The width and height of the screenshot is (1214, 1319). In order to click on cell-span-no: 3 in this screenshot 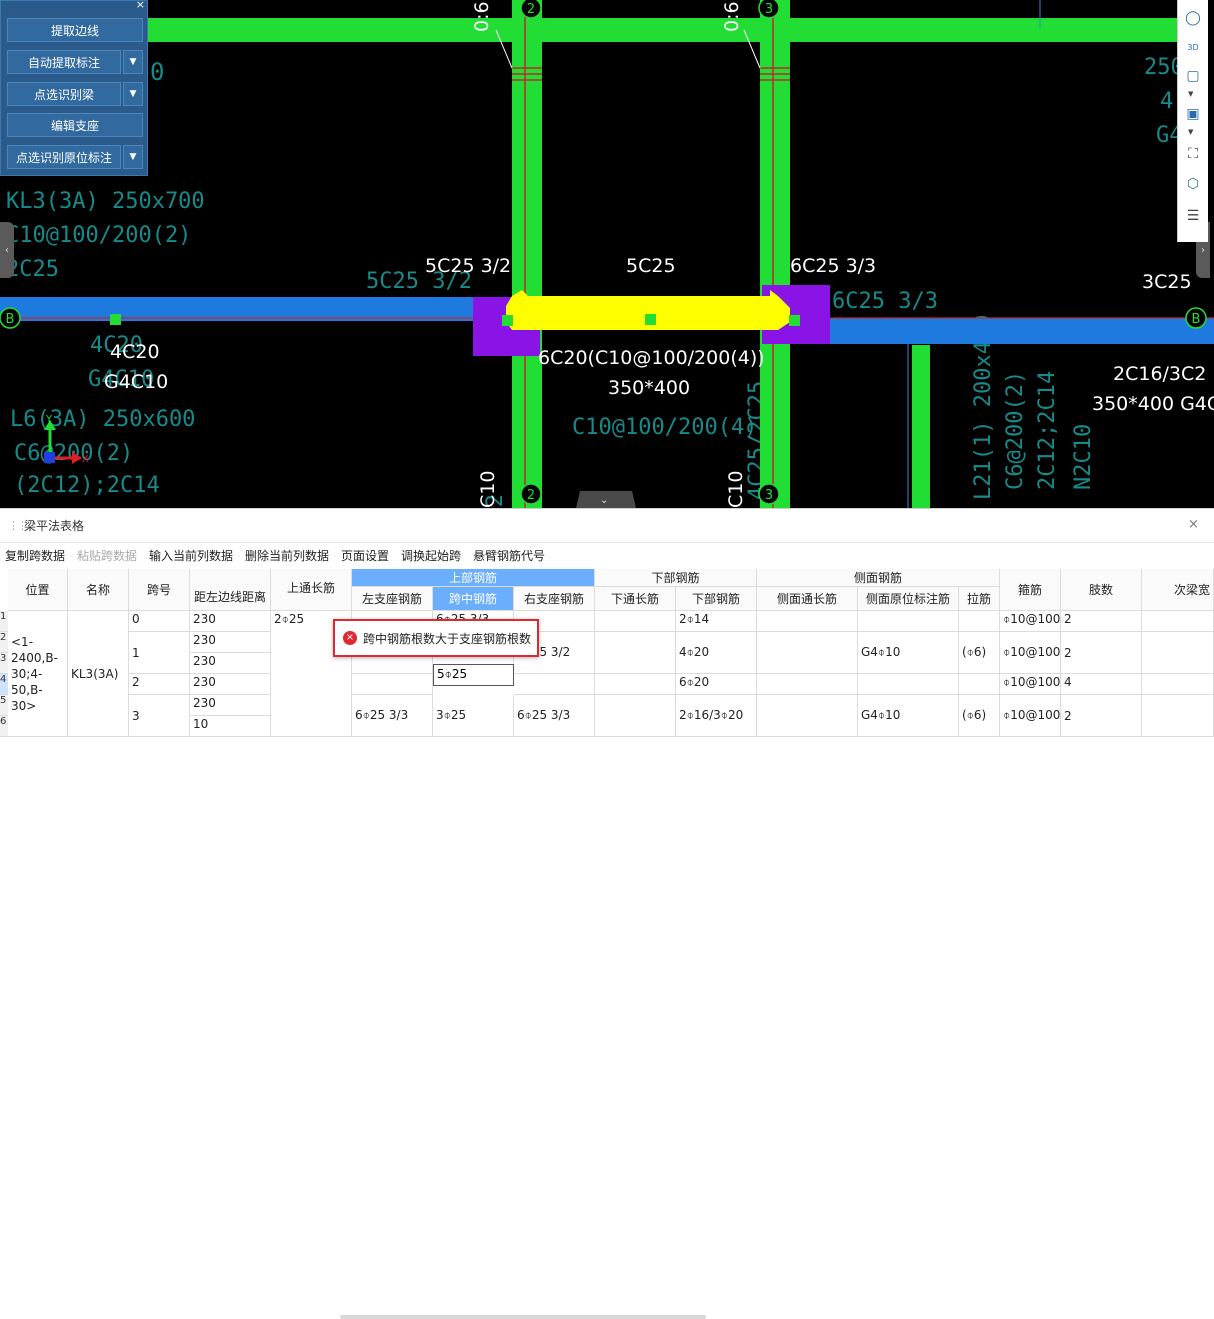, I will do `click(159, 716)`.